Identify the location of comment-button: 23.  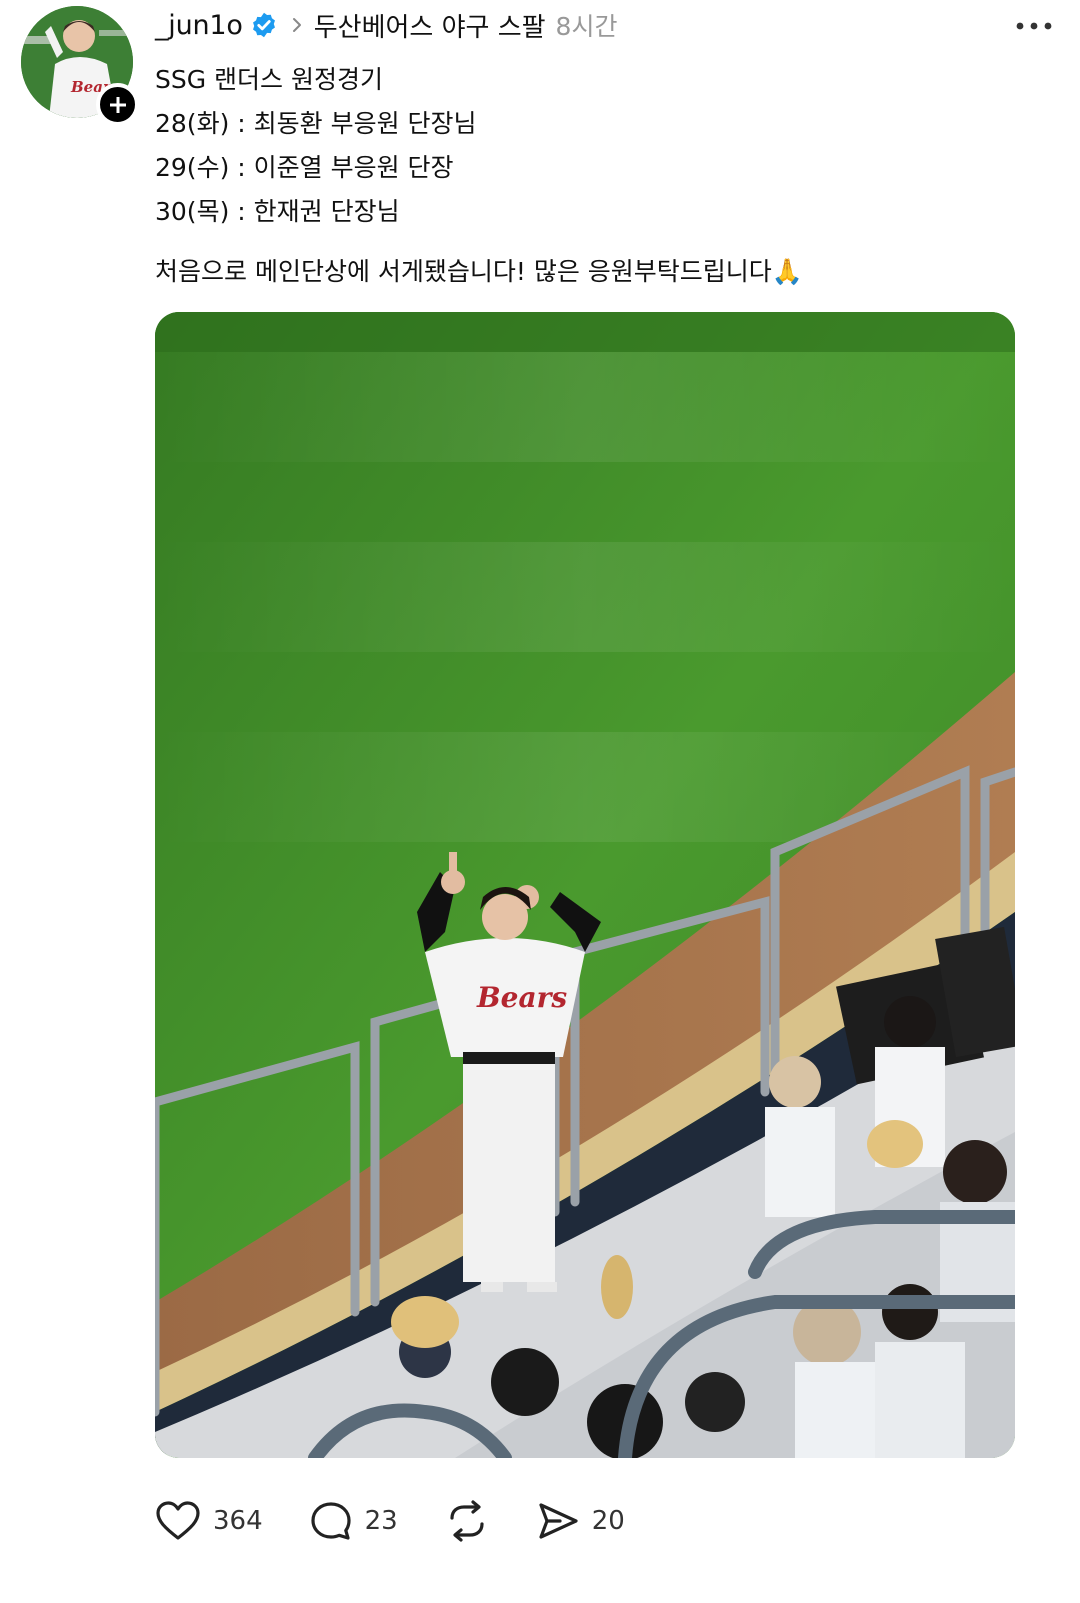
(353, 1521).